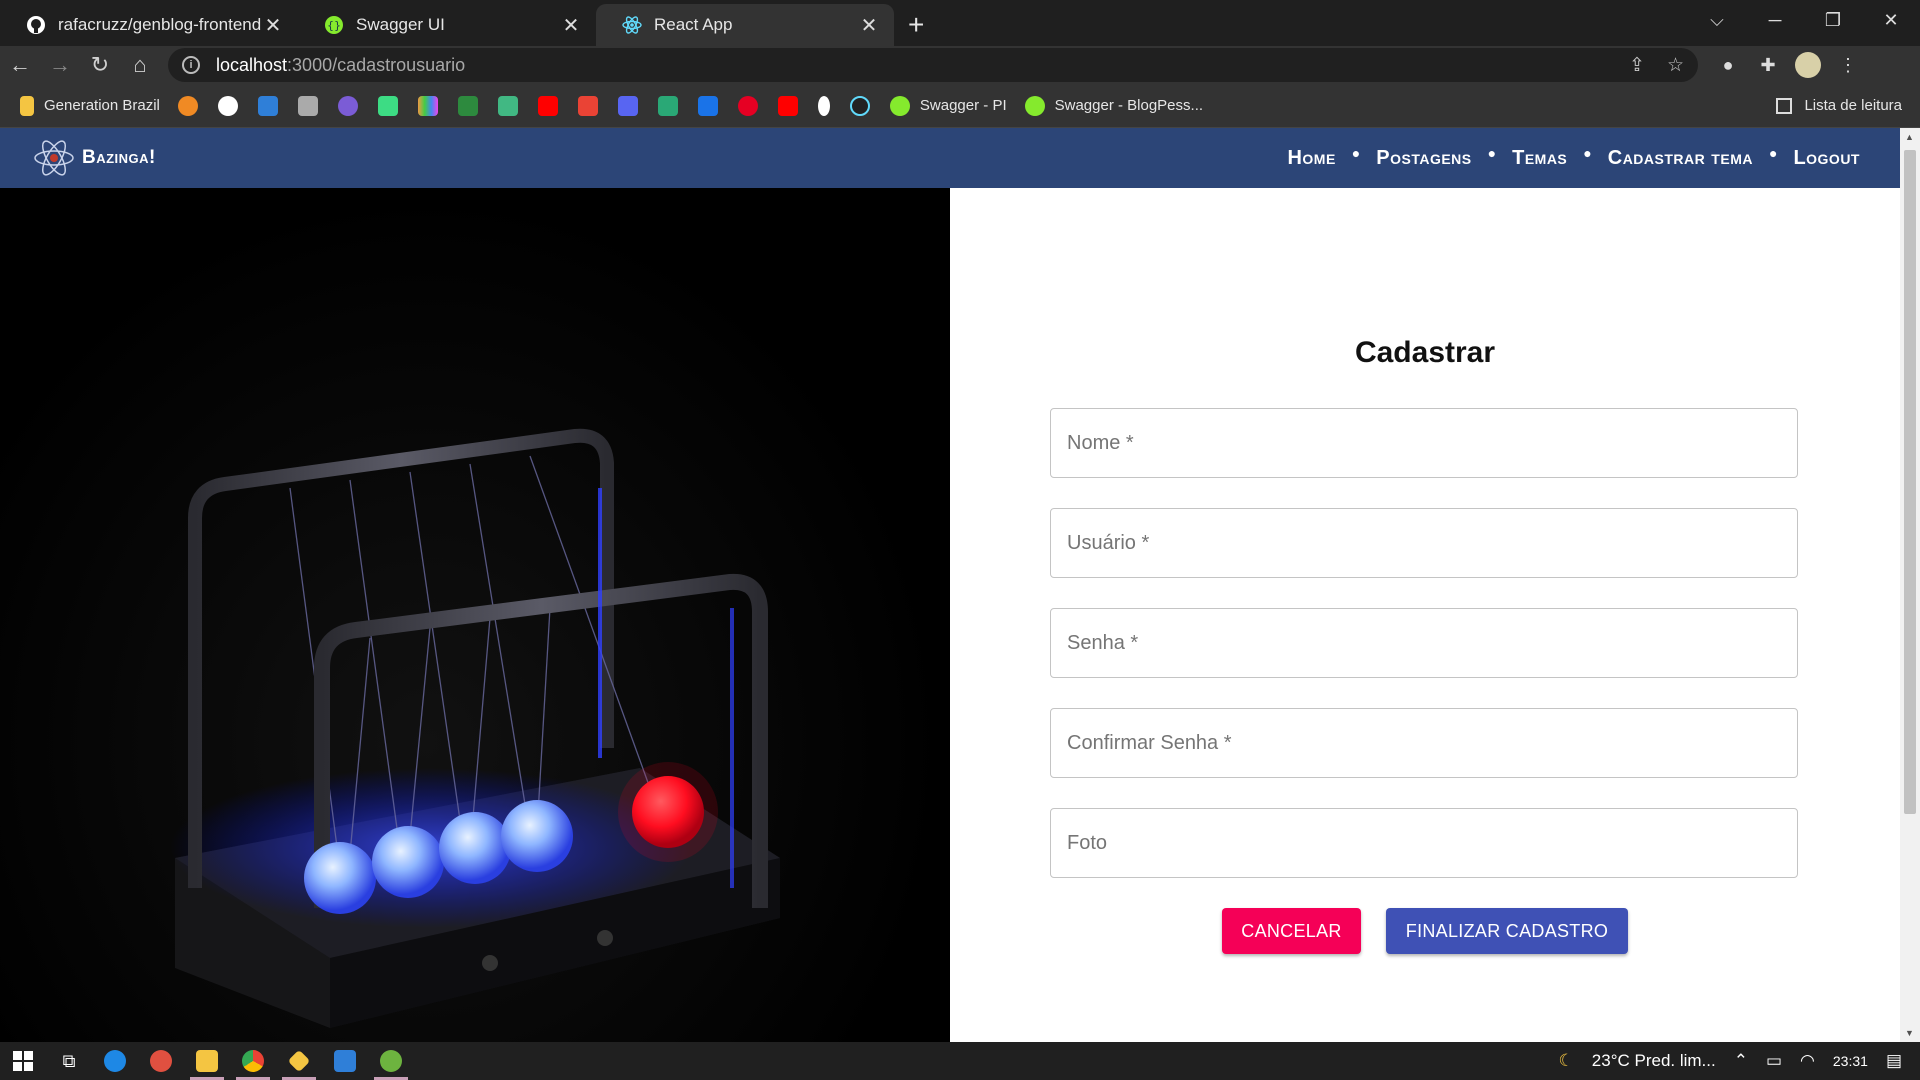 The width and height of the screenshot is (1920, 1080). What do you see at coordinates (400, 24) in the screenshot?
I see `tab-title: Swagger UI` at bounding box center [400, 24].